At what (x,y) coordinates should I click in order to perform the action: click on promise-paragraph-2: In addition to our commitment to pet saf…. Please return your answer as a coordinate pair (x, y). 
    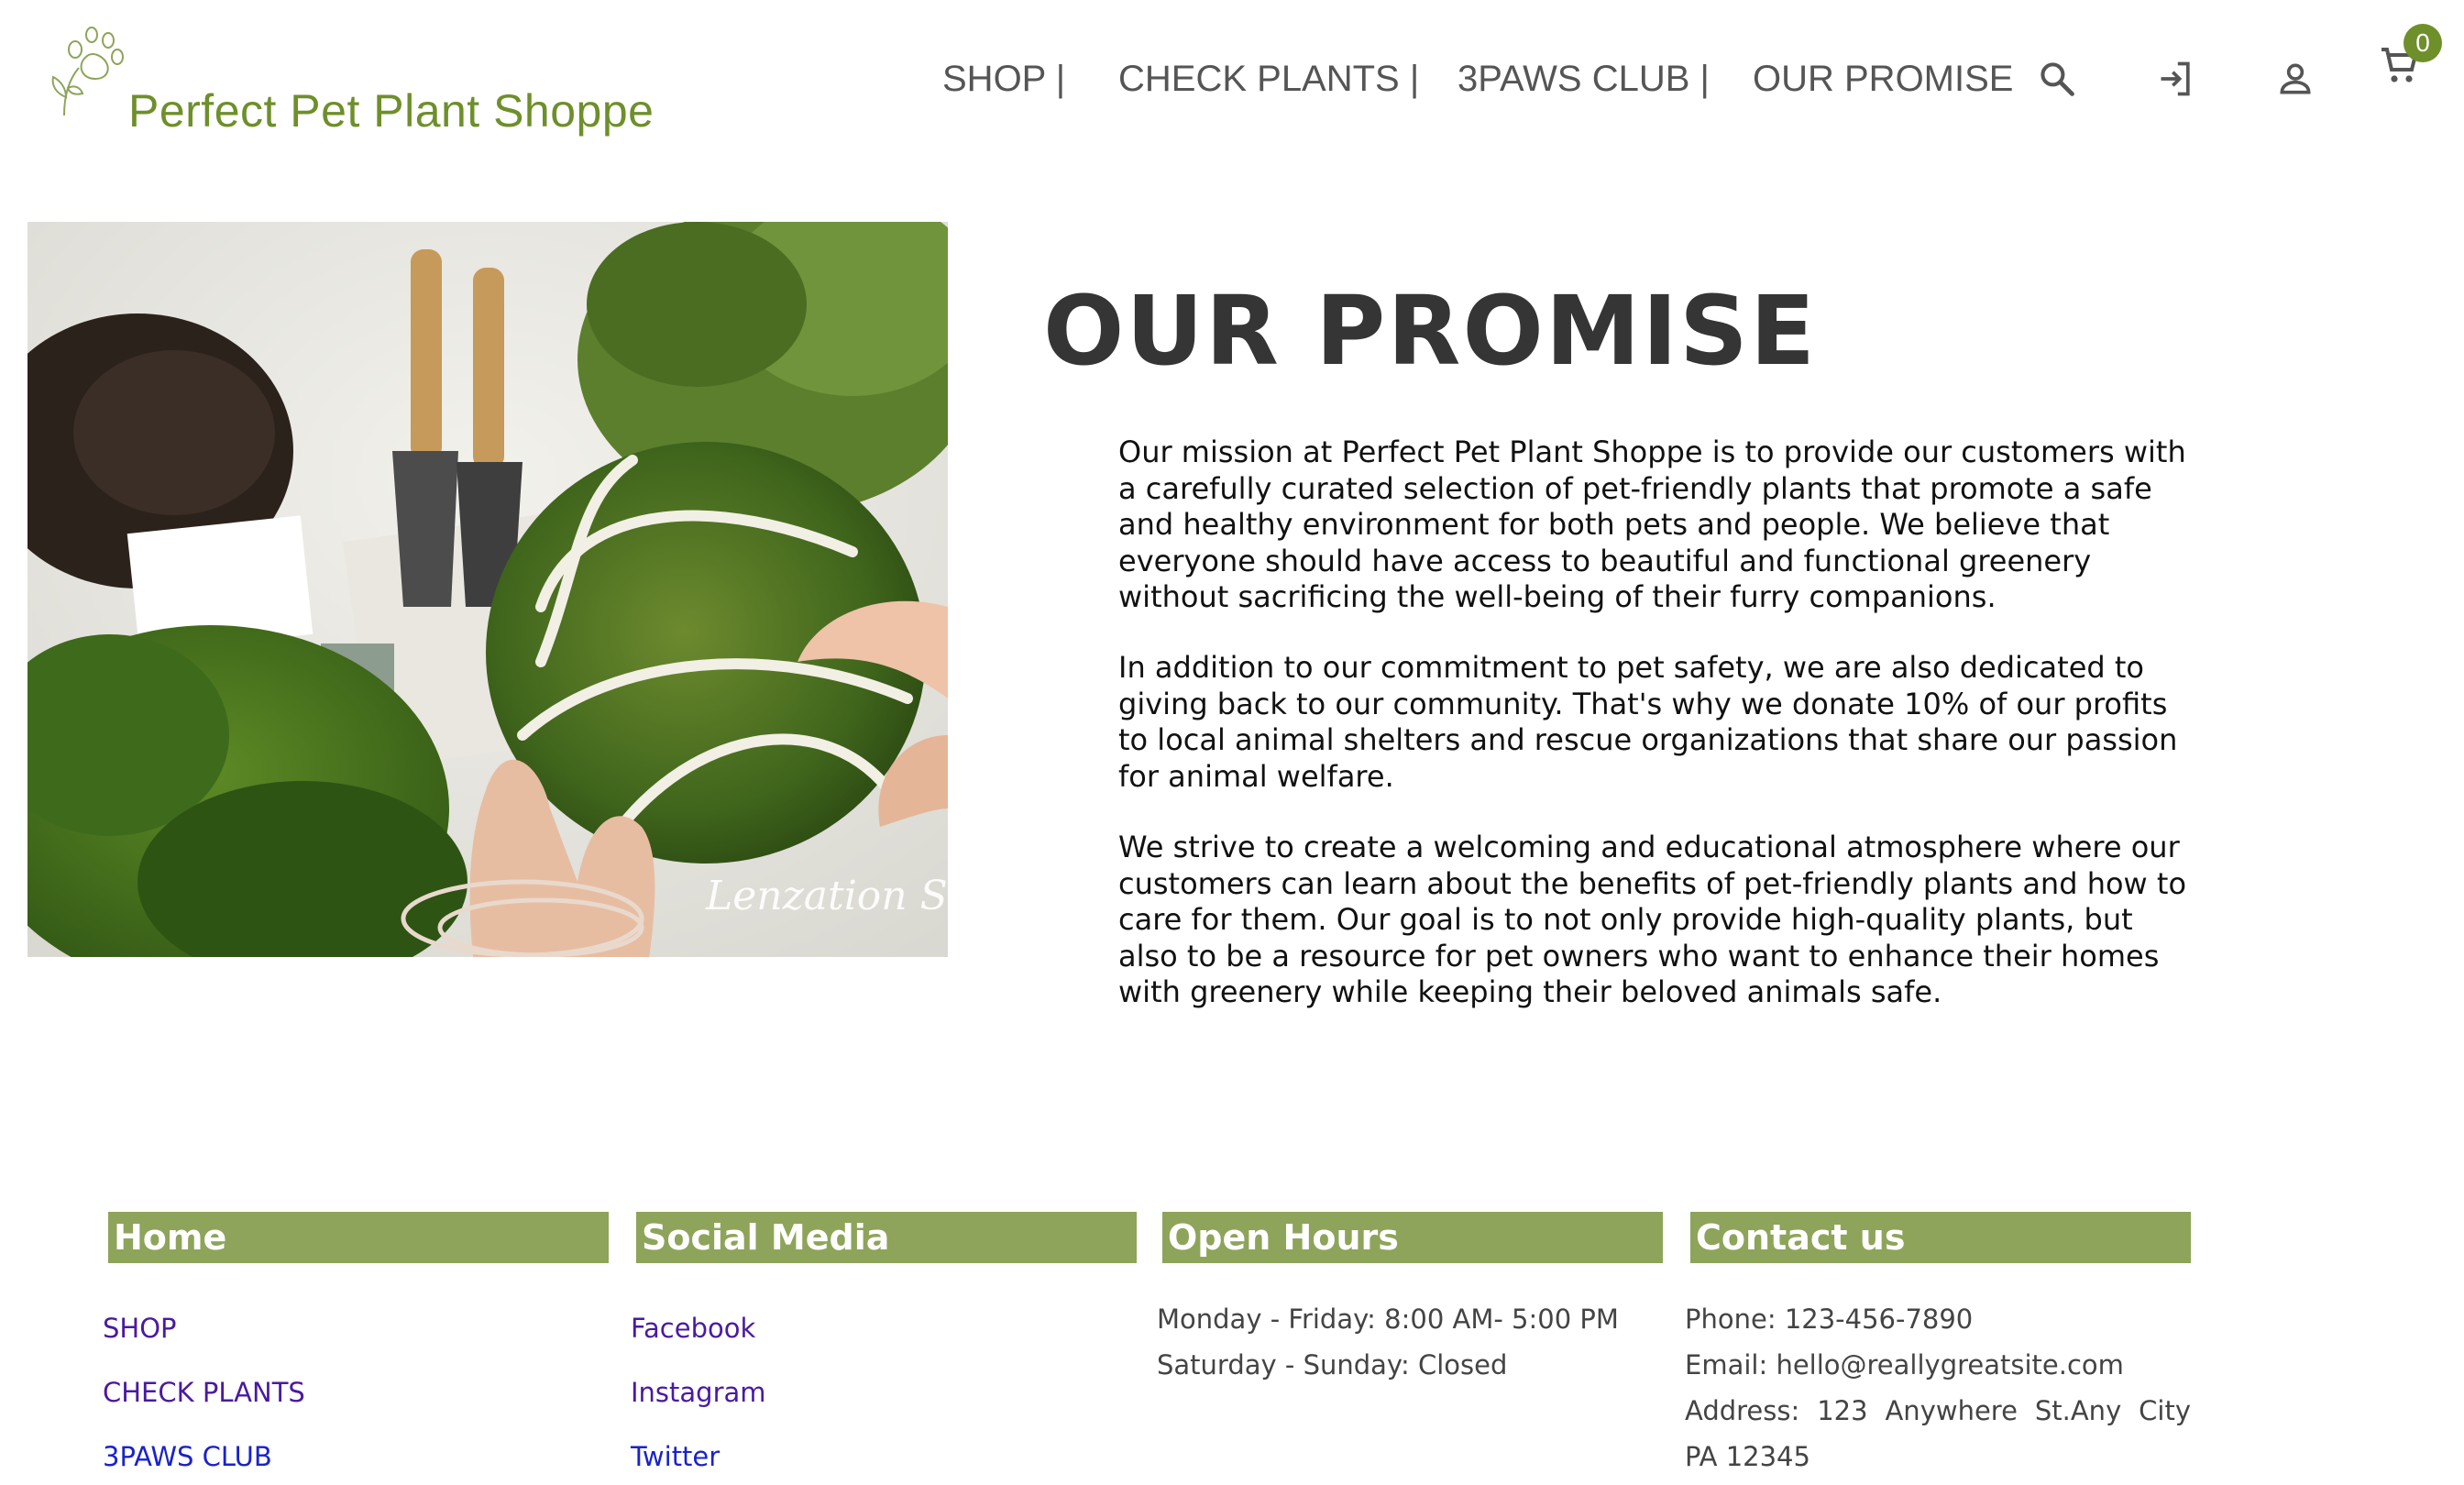
    Looking at the image, I should click on (1648, 722).